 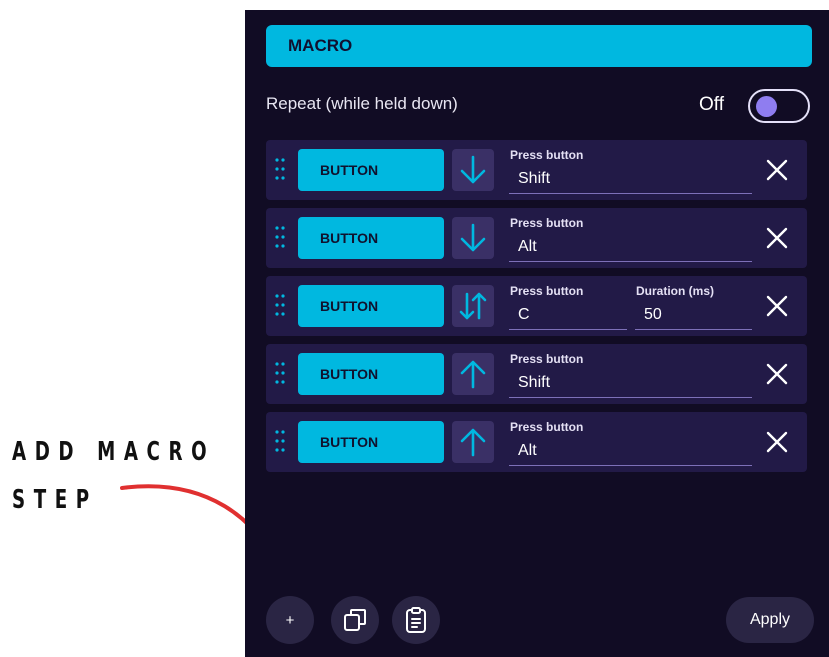 I want to click on copy-icon, so click(x=355, y=620).